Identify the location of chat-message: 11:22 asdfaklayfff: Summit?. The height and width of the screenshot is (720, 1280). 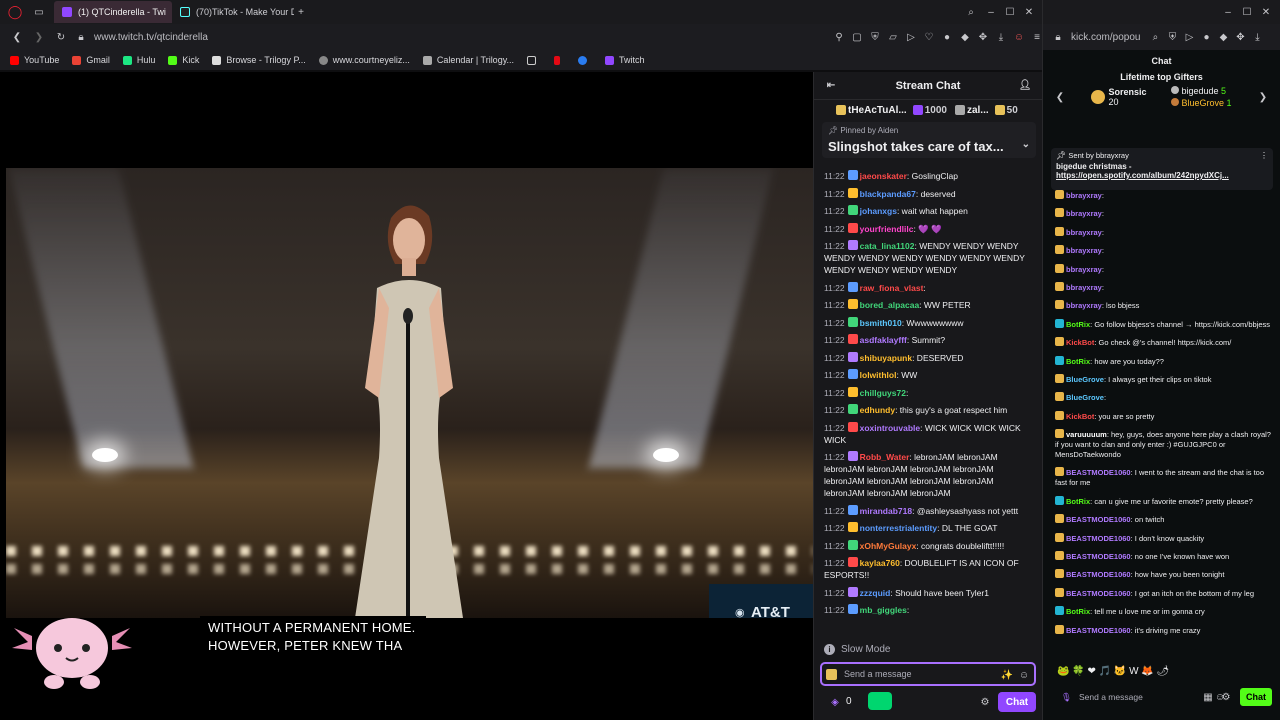
(928, 340).